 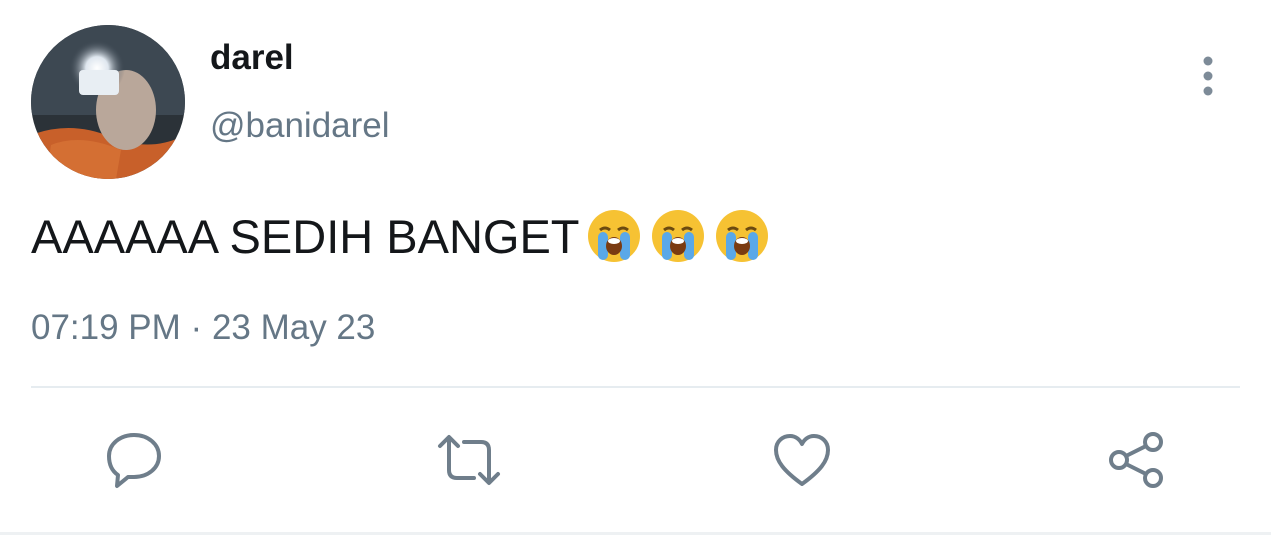 I want to click on avatar-image, so click(x=108, y=102).